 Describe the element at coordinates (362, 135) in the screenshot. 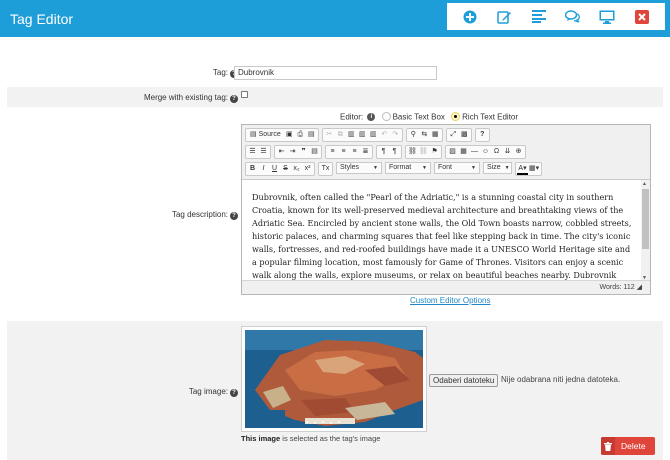

I see `paste-text-icon: ▥` at that location.